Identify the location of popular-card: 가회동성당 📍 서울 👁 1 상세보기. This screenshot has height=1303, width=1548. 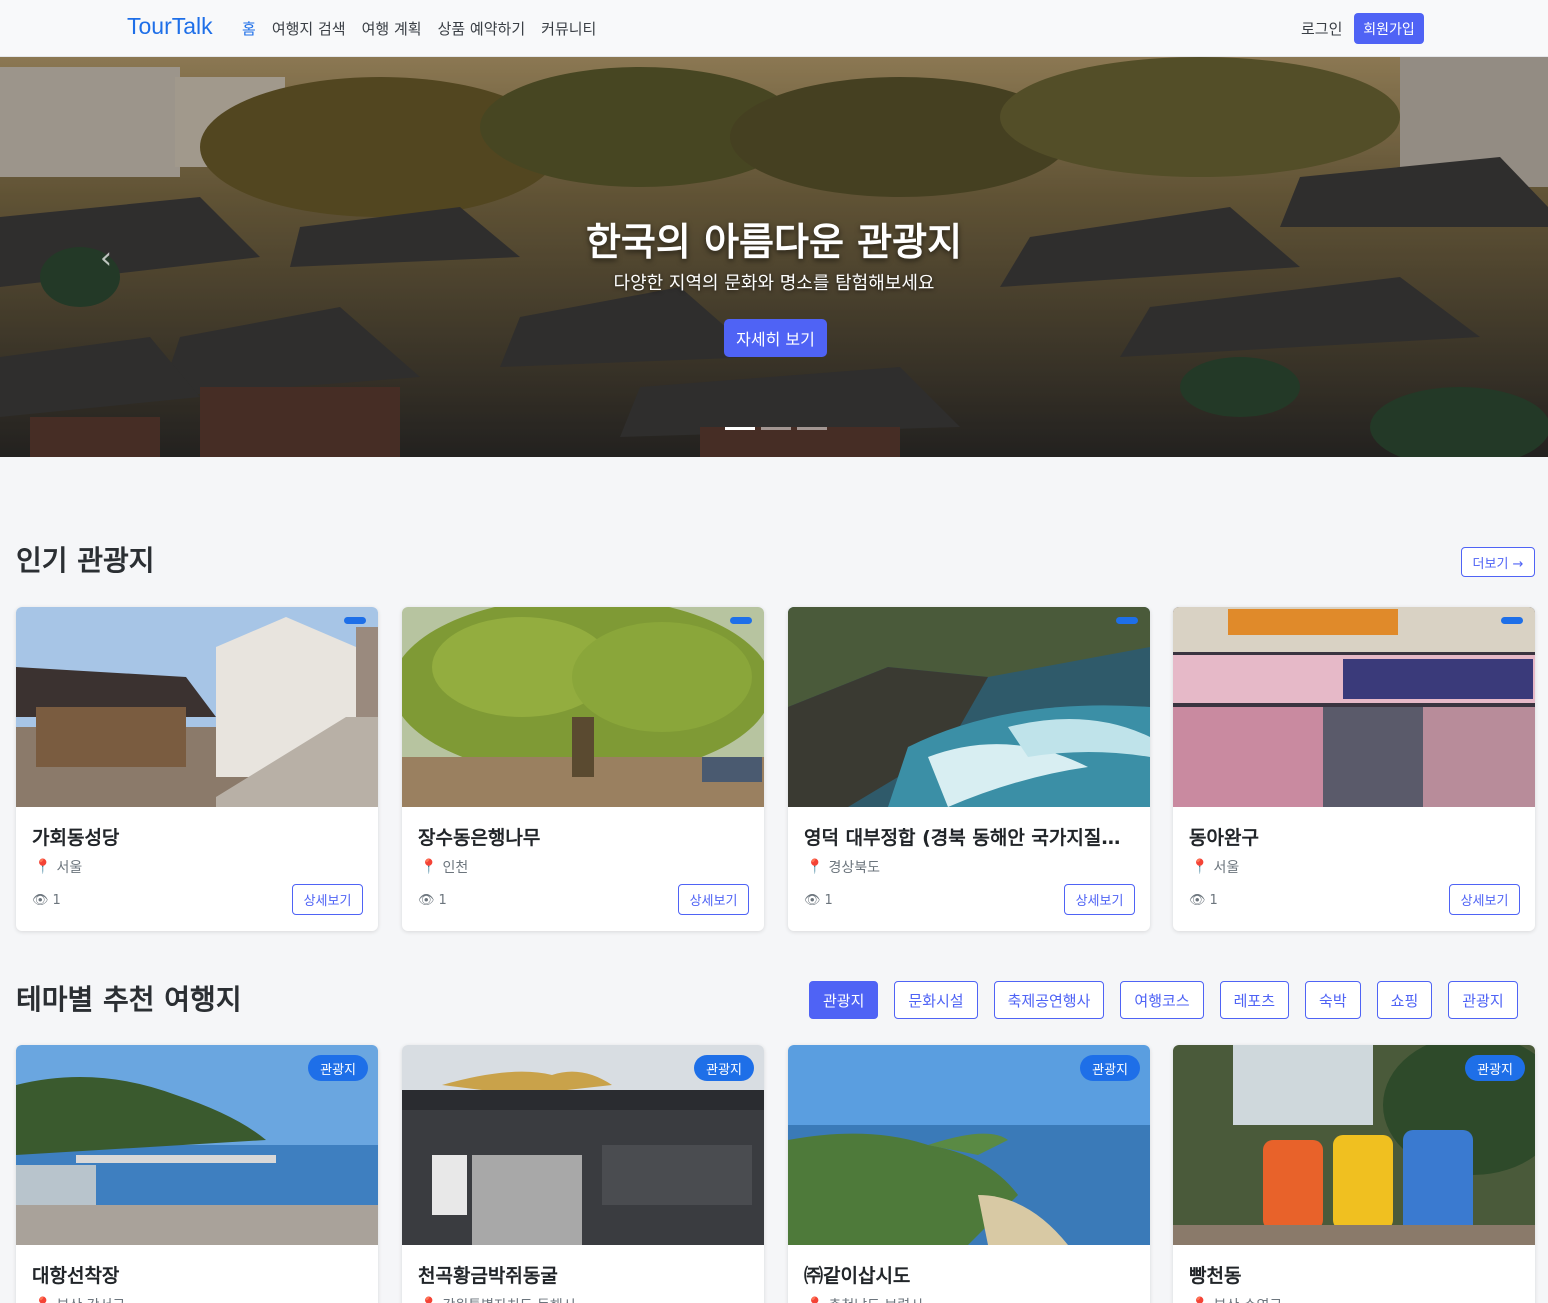
(197, 769).